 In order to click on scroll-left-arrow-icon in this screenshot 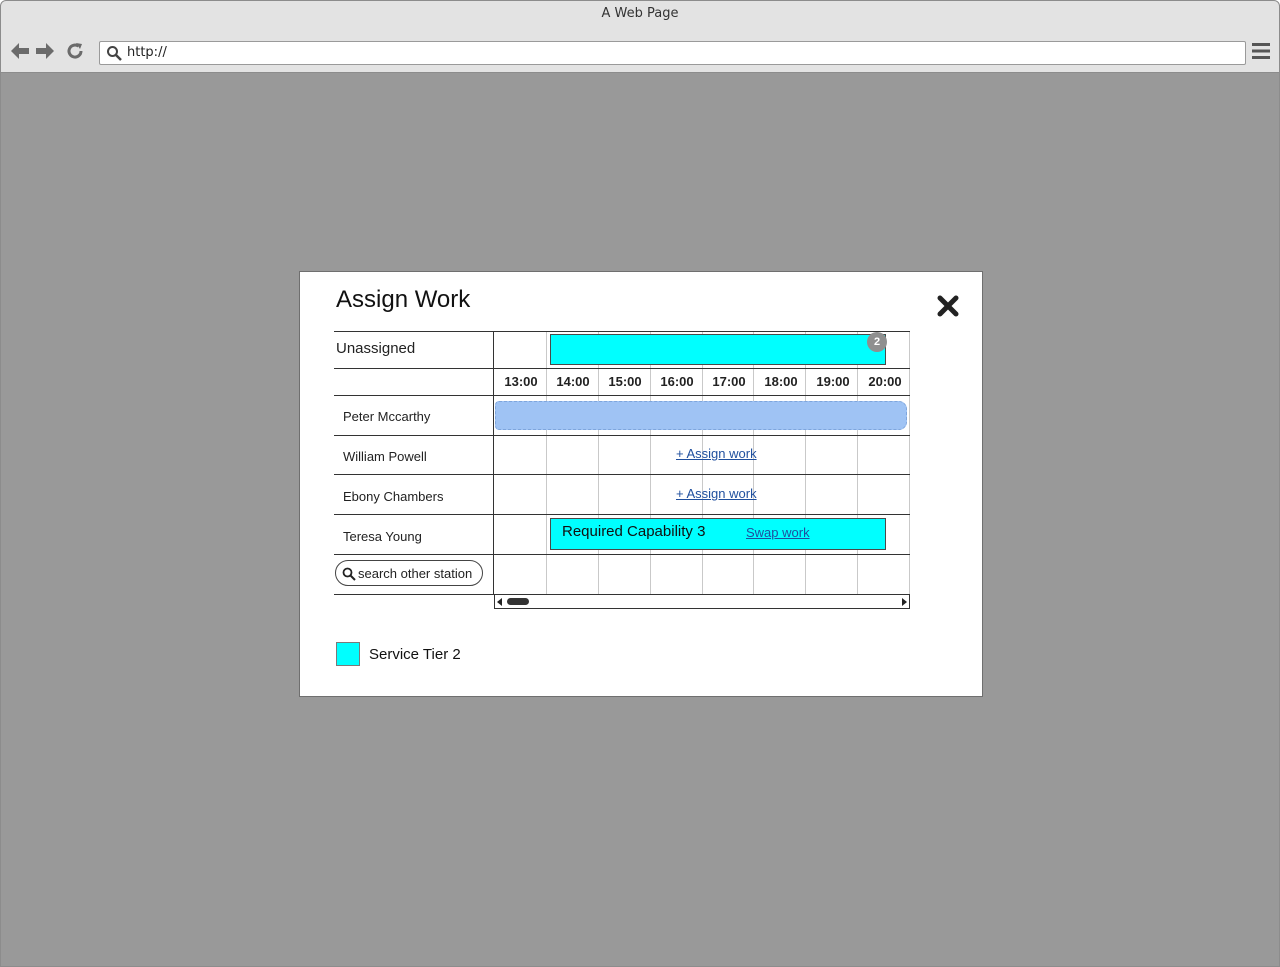, I will do `click(499, 602)`.